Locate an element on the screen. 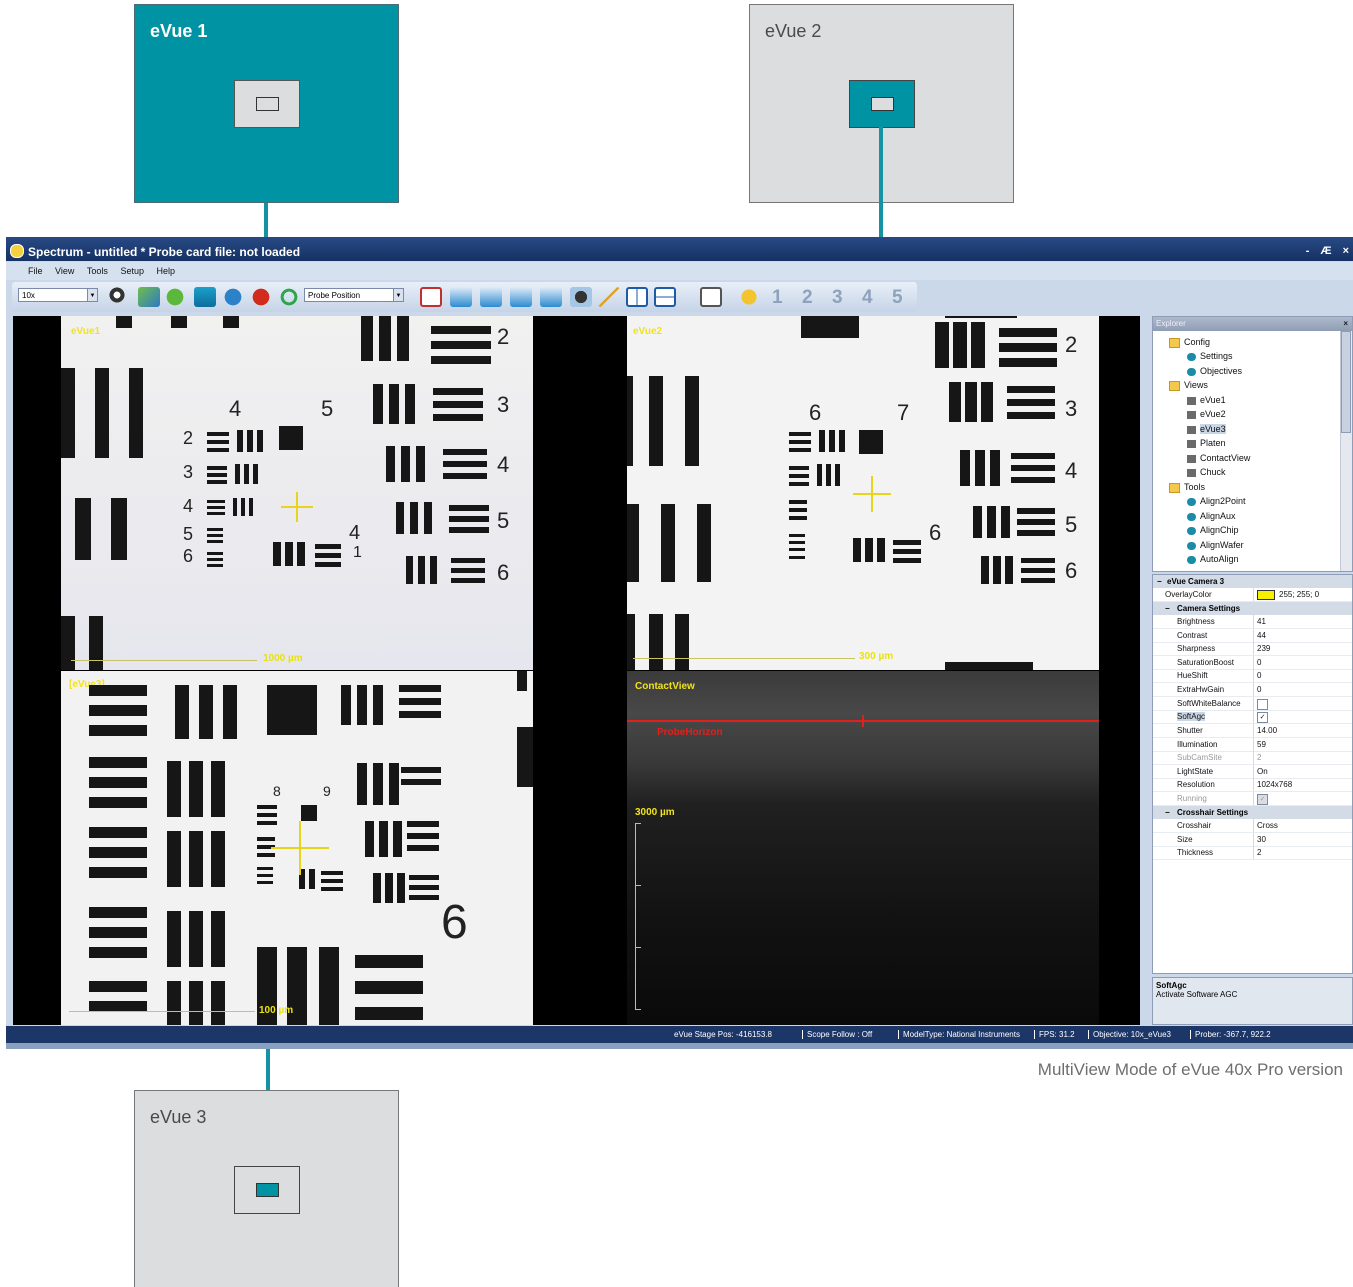 The height and width of the screenshot is (1287, 1353). property-row-illumination: Illumination 59 is located at coordinates (1252, 745).